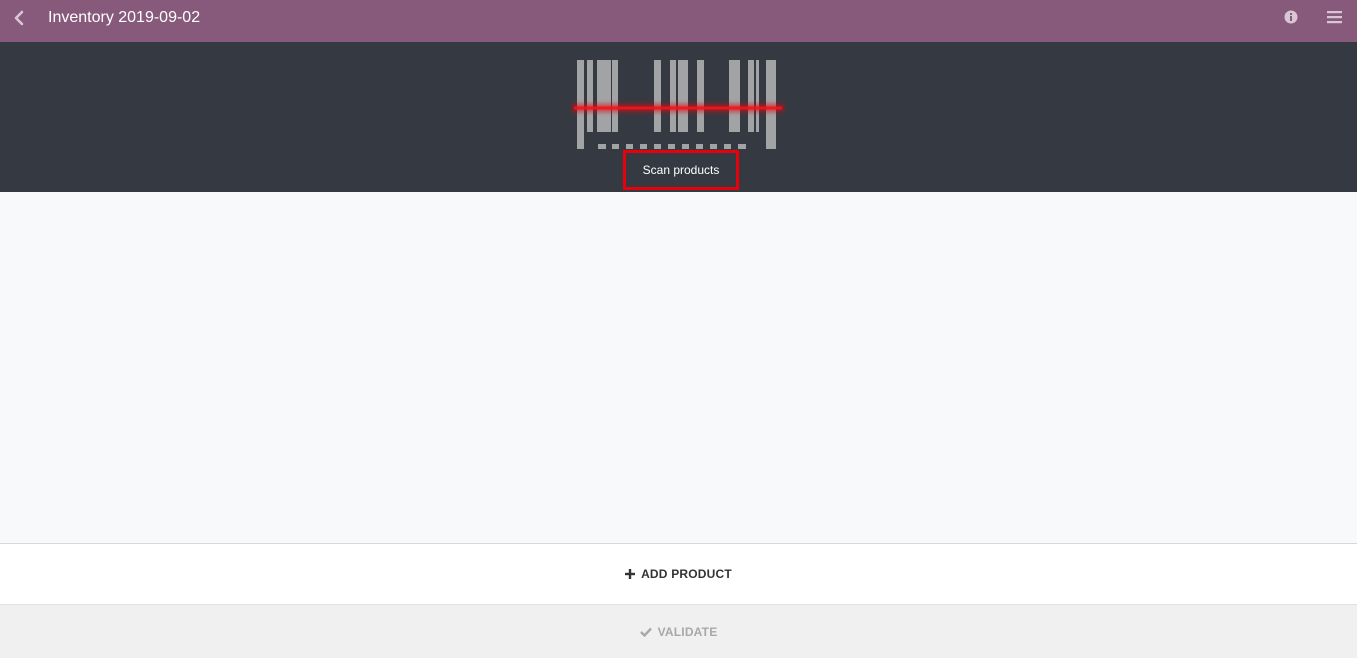 The image size is (1357, 658). I want to click on back-button, so click(19, 18).